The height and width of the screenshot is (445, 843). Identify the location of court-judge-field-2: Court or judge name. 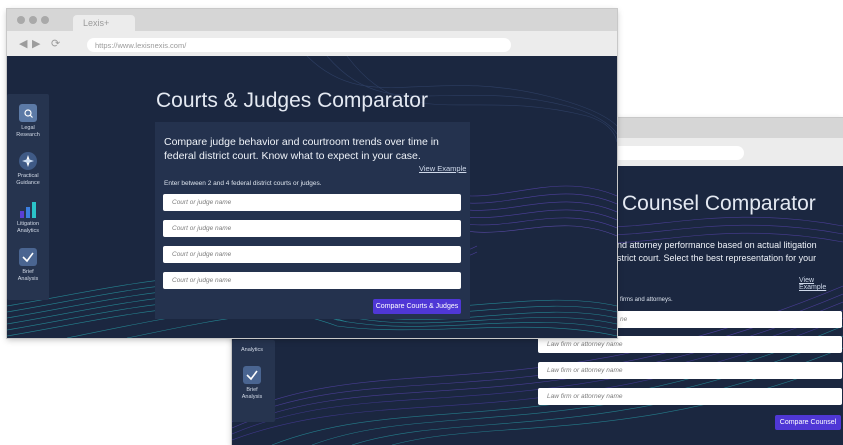
(312, 228).